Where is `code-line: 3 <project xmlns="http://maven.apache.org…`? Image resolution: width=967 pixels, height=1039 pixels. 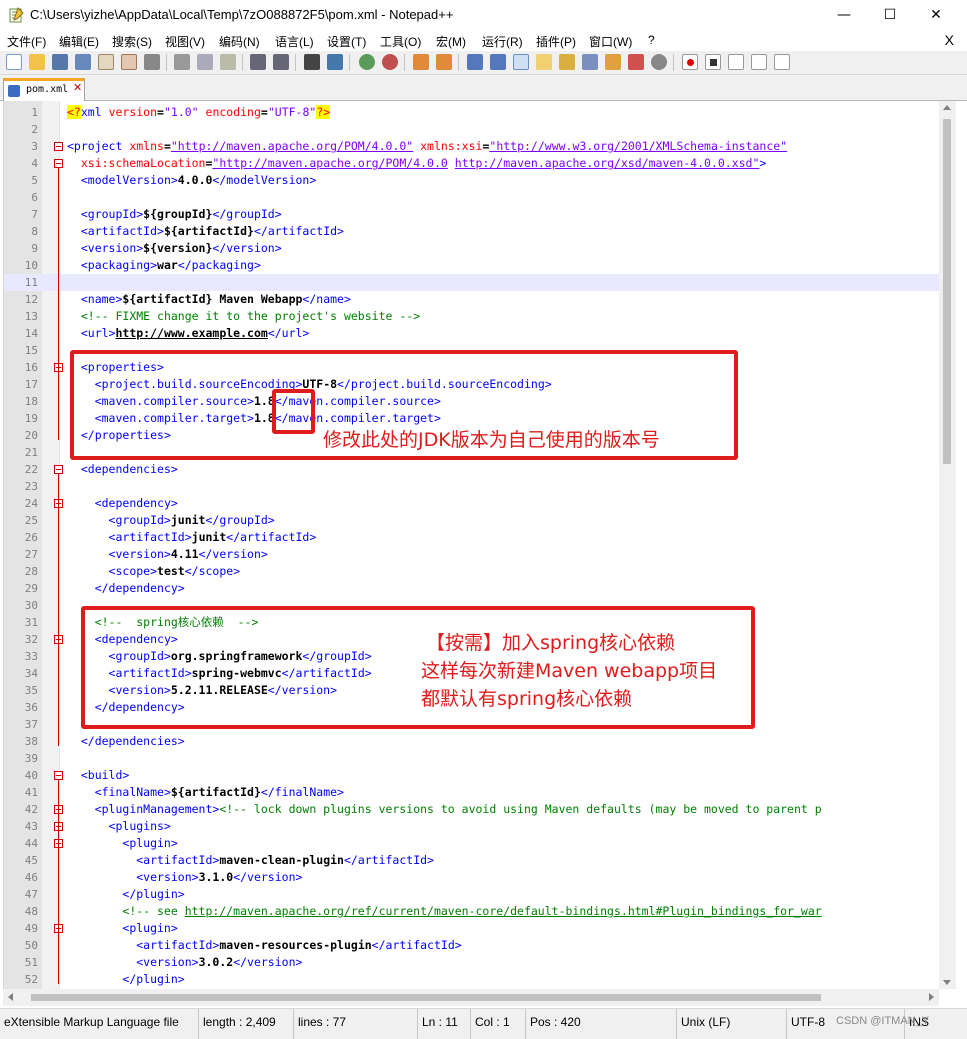 code-line: 3 <project xmlns="http://maven.apache.org… is located at coordinates (471, 146).